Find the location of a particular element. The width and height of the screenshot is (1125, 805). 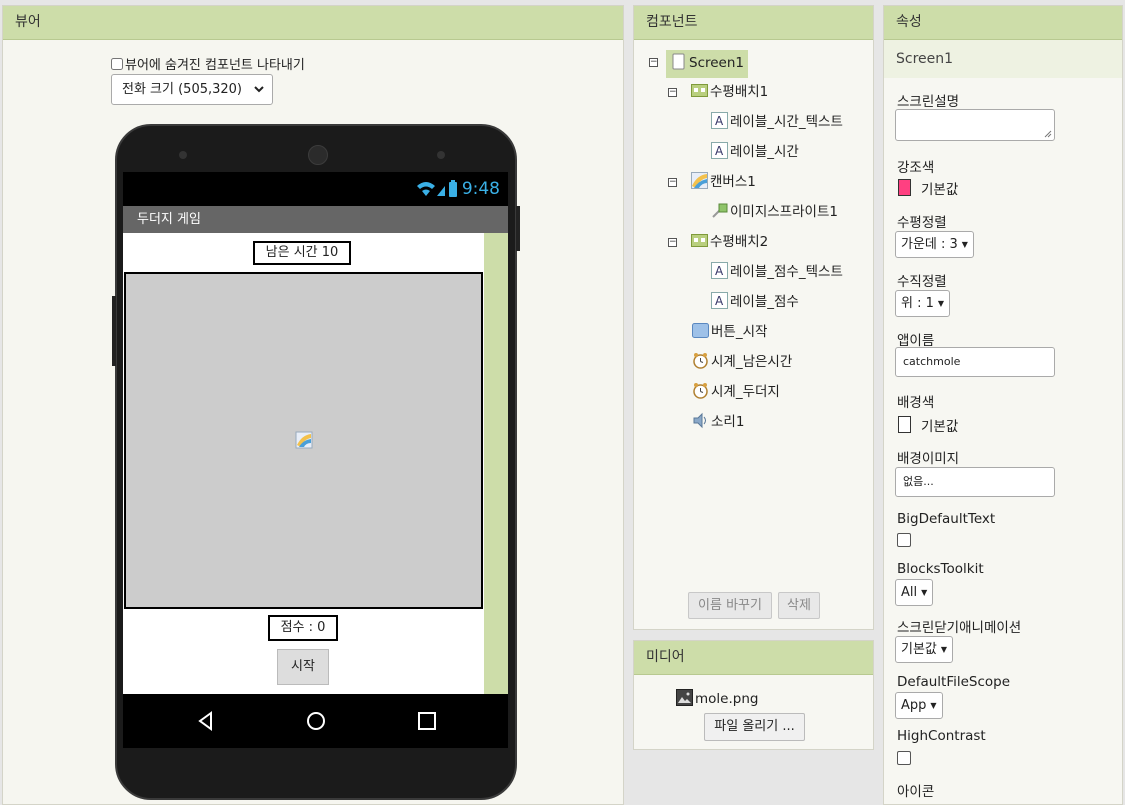

canvas is located at coordinates (303, 440).